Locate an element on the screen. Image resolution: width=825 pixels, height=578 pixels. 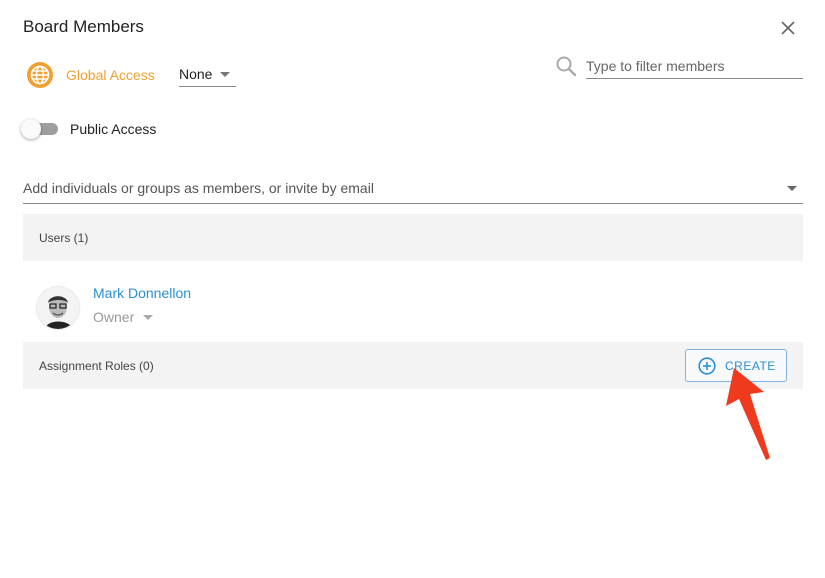
create-role-button: CREATE is located at coordinates (736, 365).